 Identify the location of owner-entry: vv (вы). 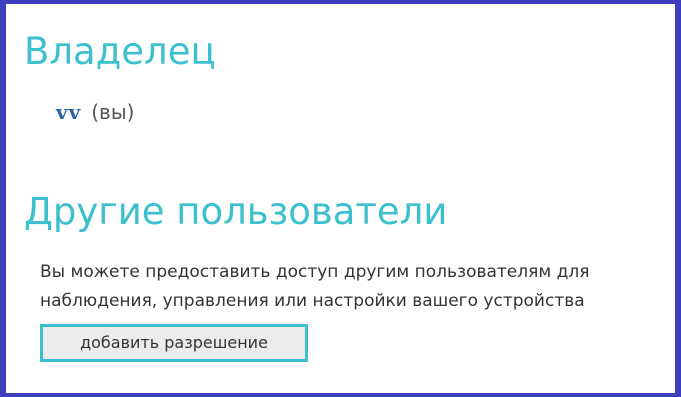
(95, 112).